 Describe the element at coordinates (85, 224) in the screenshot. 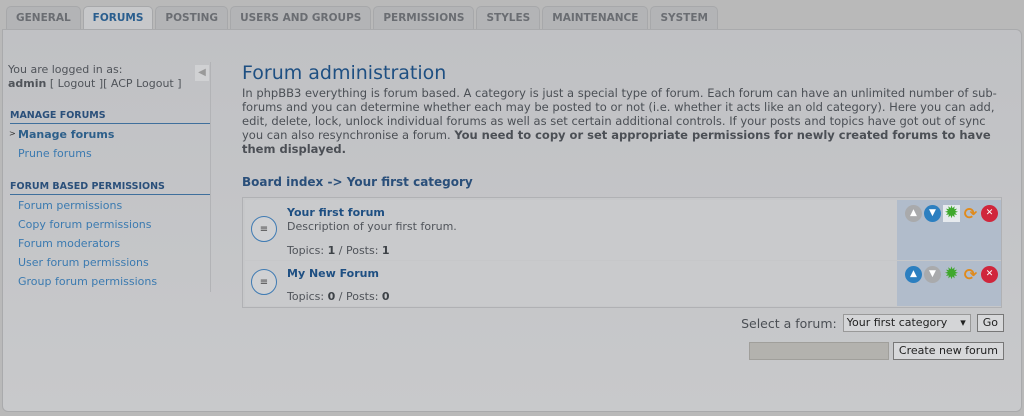

I see `sidebar-item-copy-forum-permissions: Copy forum permissions` at that location.